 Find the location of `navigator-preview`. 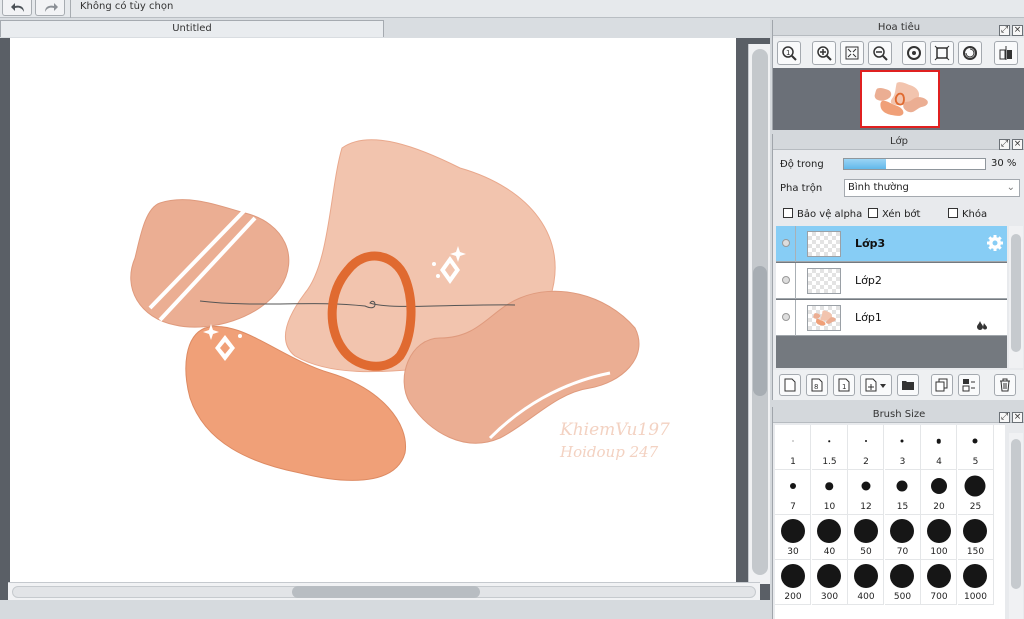

navigator-preview is located at coordinates (900, 99).